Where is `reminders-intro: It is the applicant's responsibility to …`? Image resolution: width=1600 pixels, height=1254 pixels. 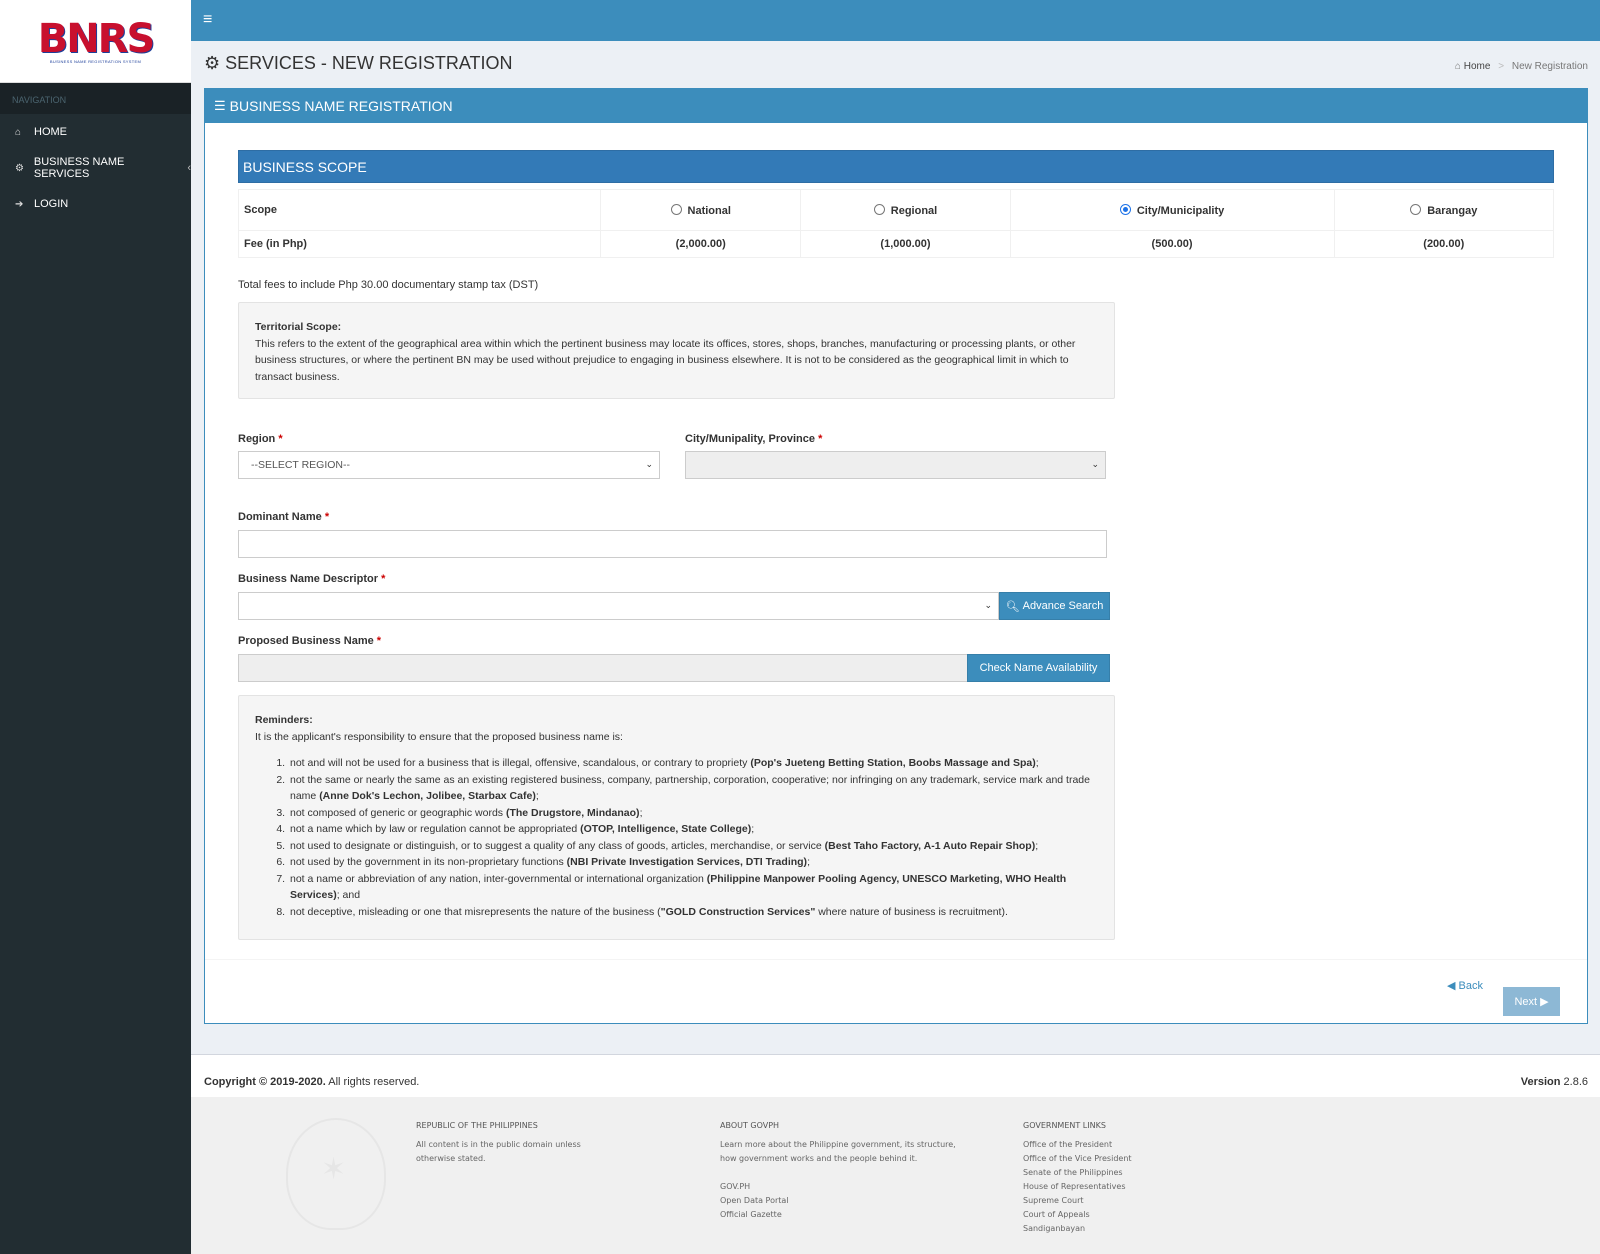
reminders-intro: It is the applicant's responsibility to … is located at coordinates (439, 736).